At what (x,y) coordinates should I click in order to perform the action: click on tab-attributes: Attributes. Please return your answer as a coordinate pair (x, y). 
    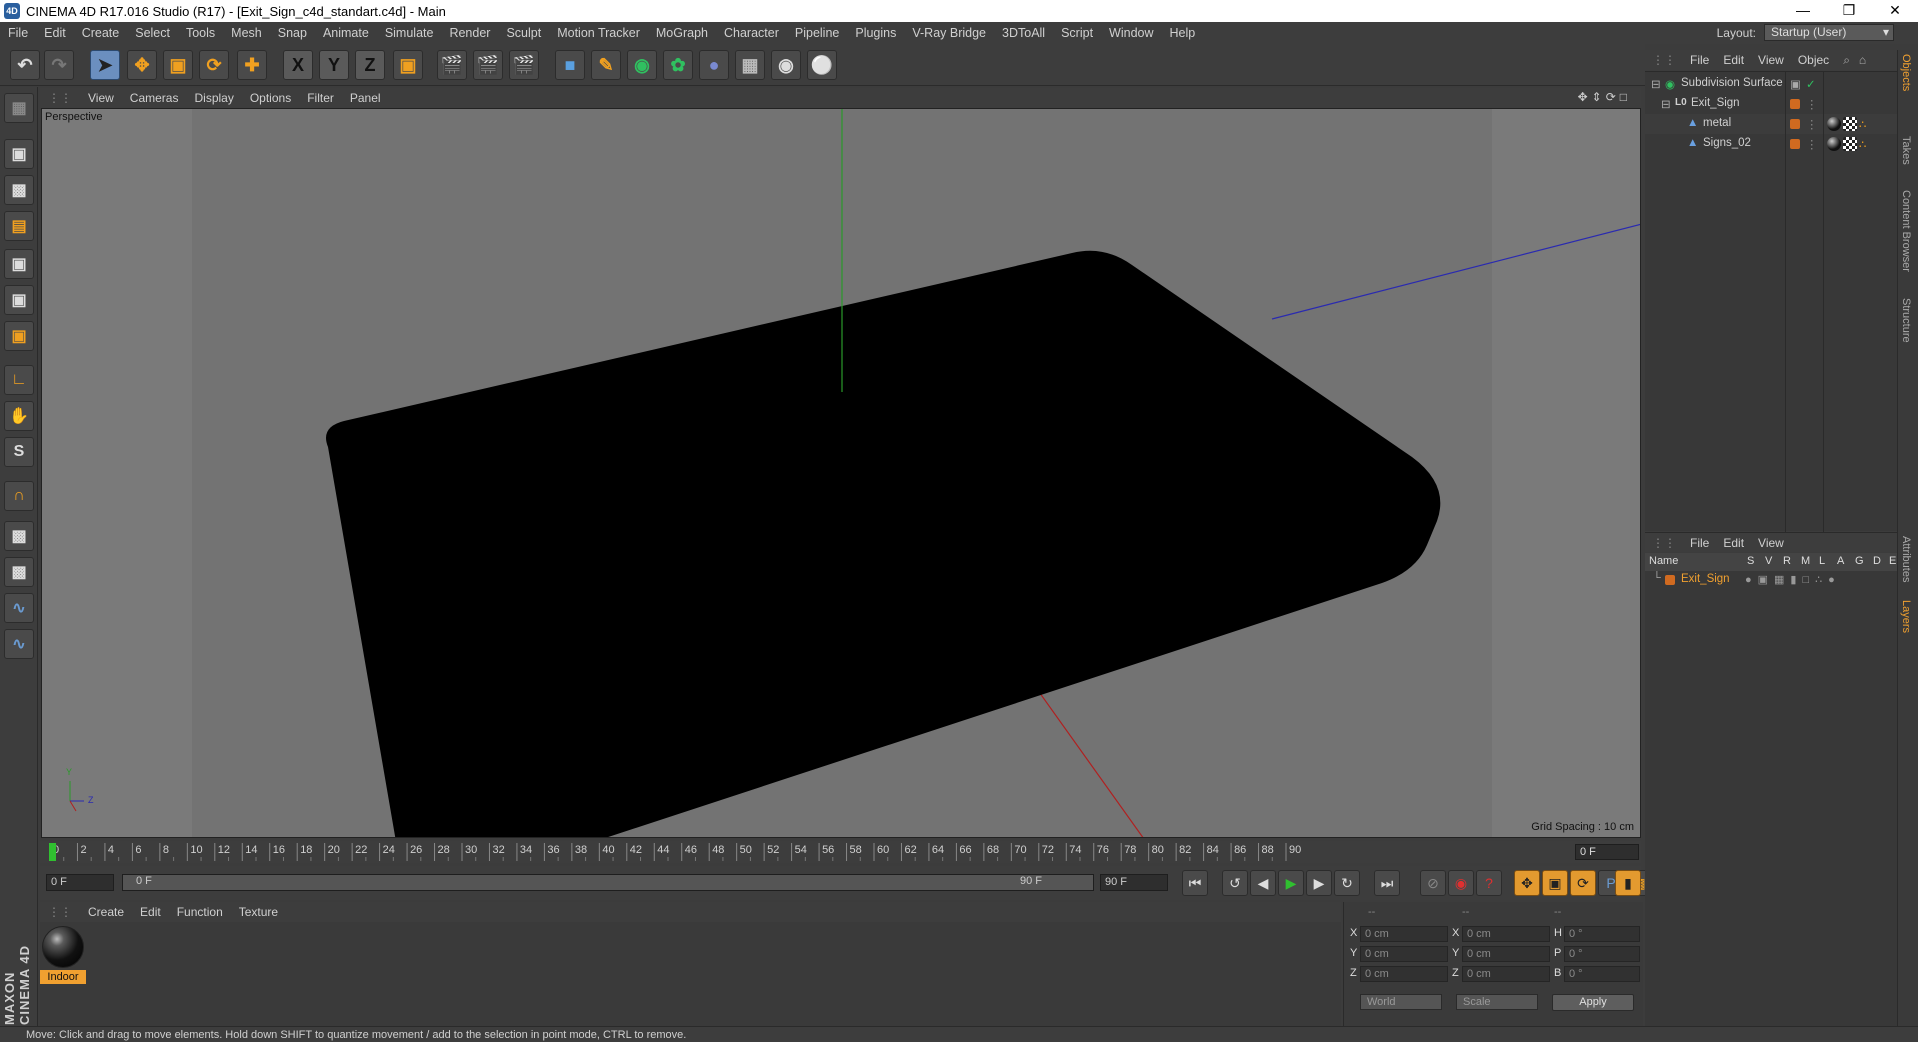
    Looking at the image, I should click on (1906, 559).